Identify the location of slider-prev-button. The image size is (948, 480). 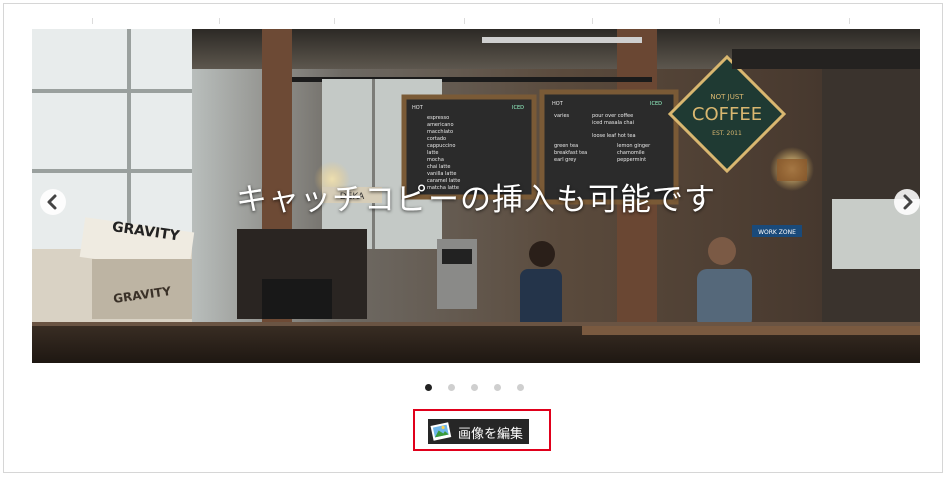
(53, 202).